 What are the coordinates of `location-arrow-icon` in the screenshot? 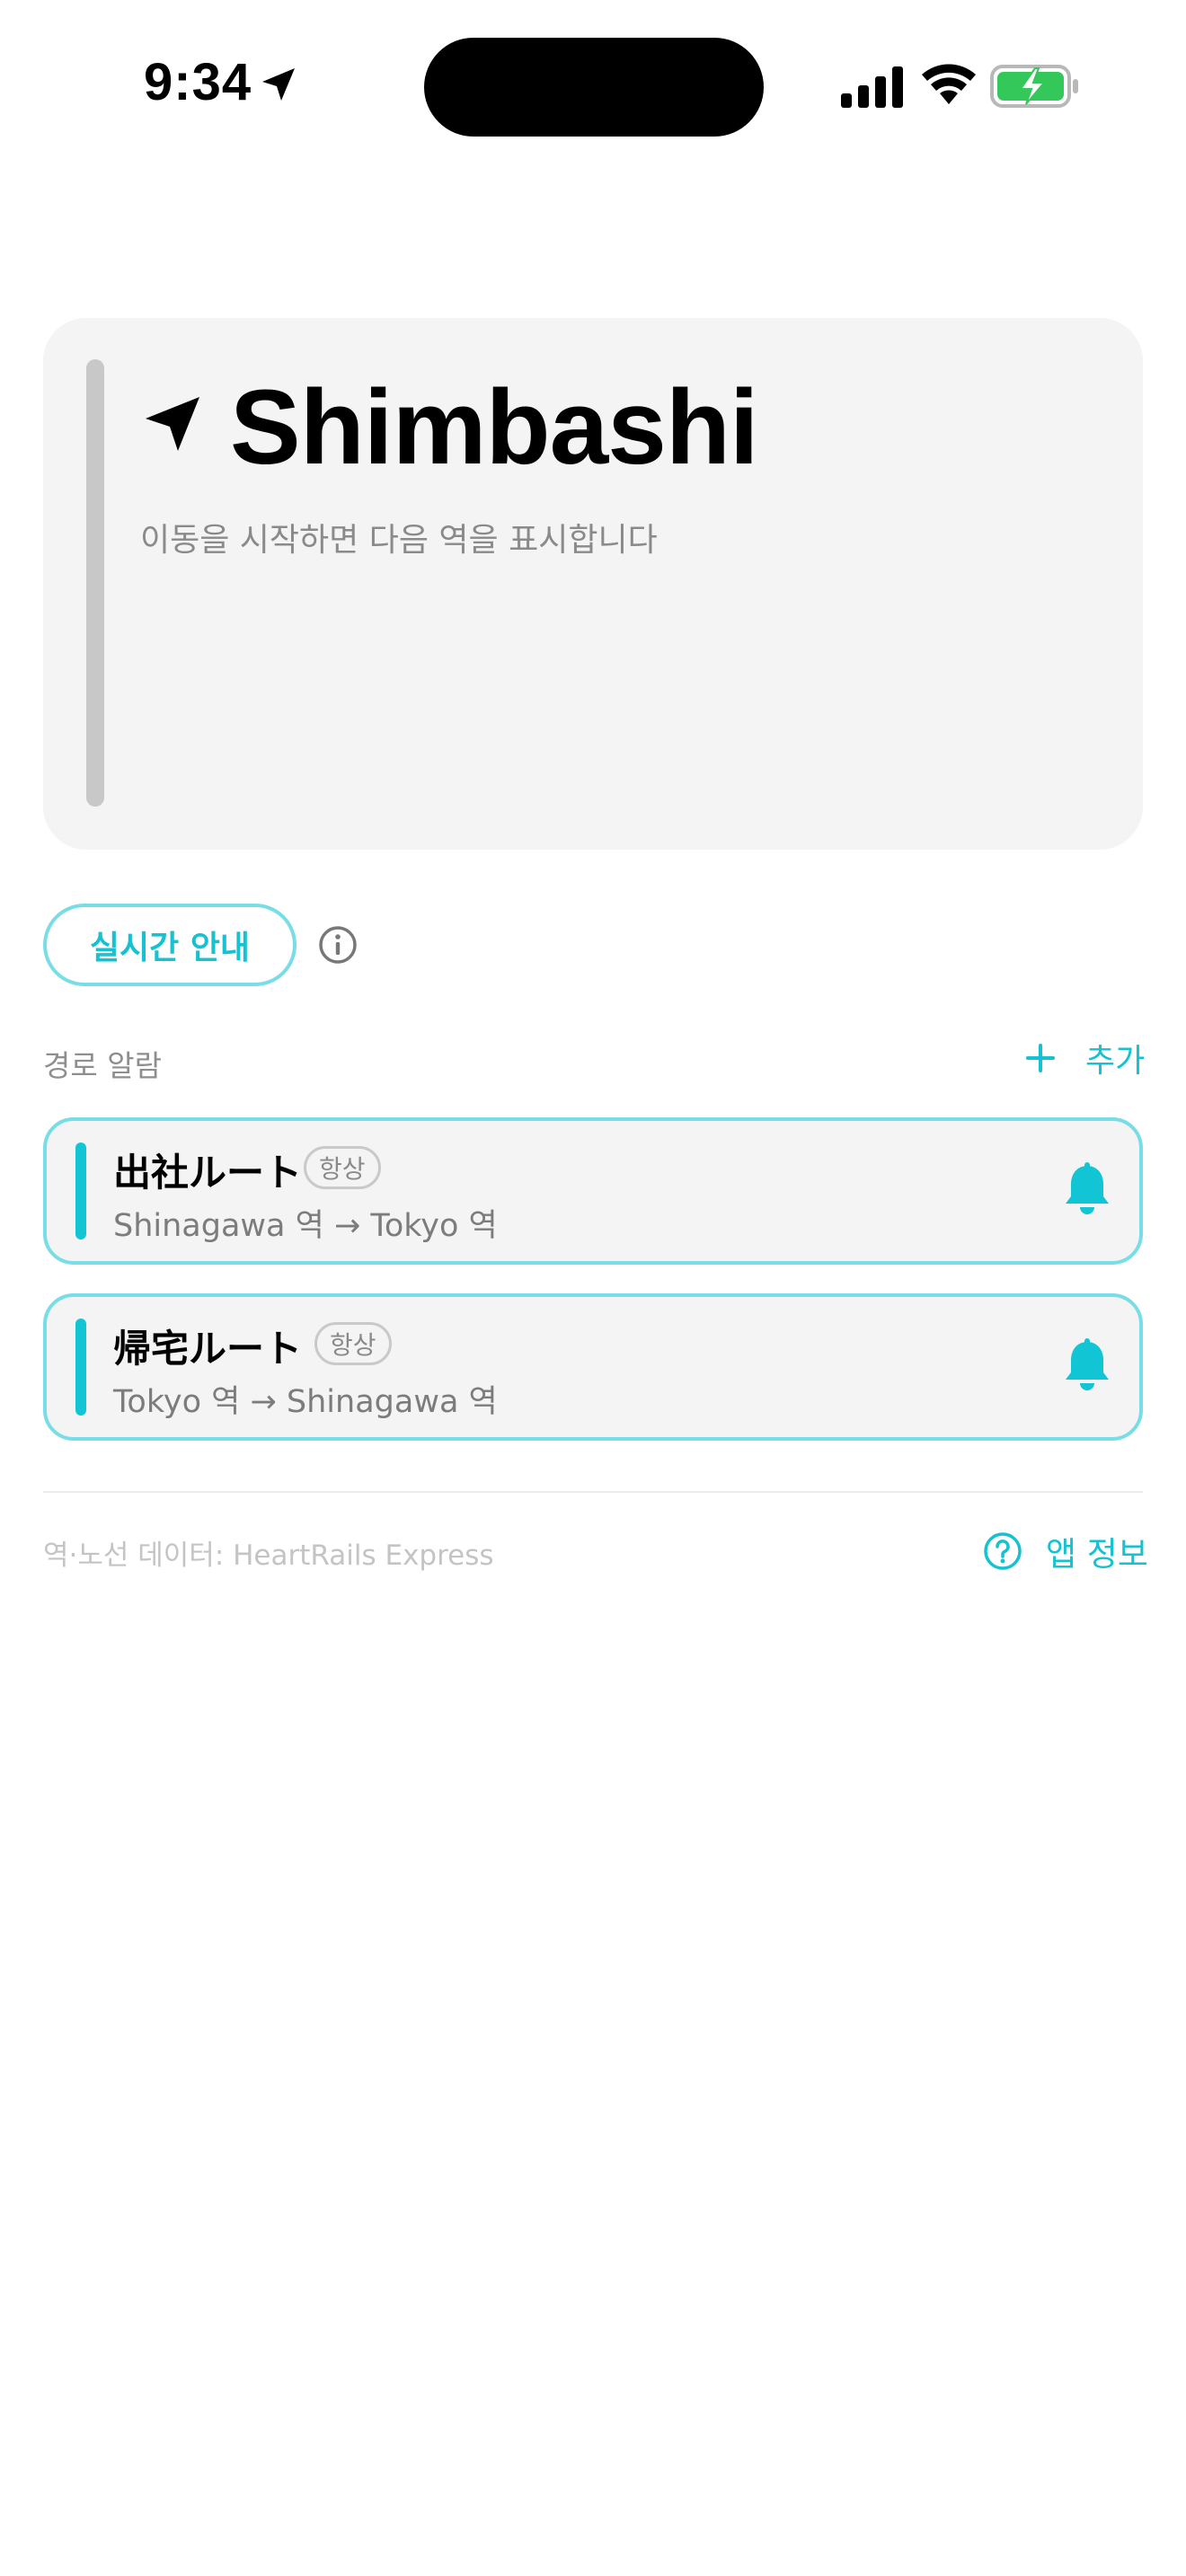 It's located at (278, 84).